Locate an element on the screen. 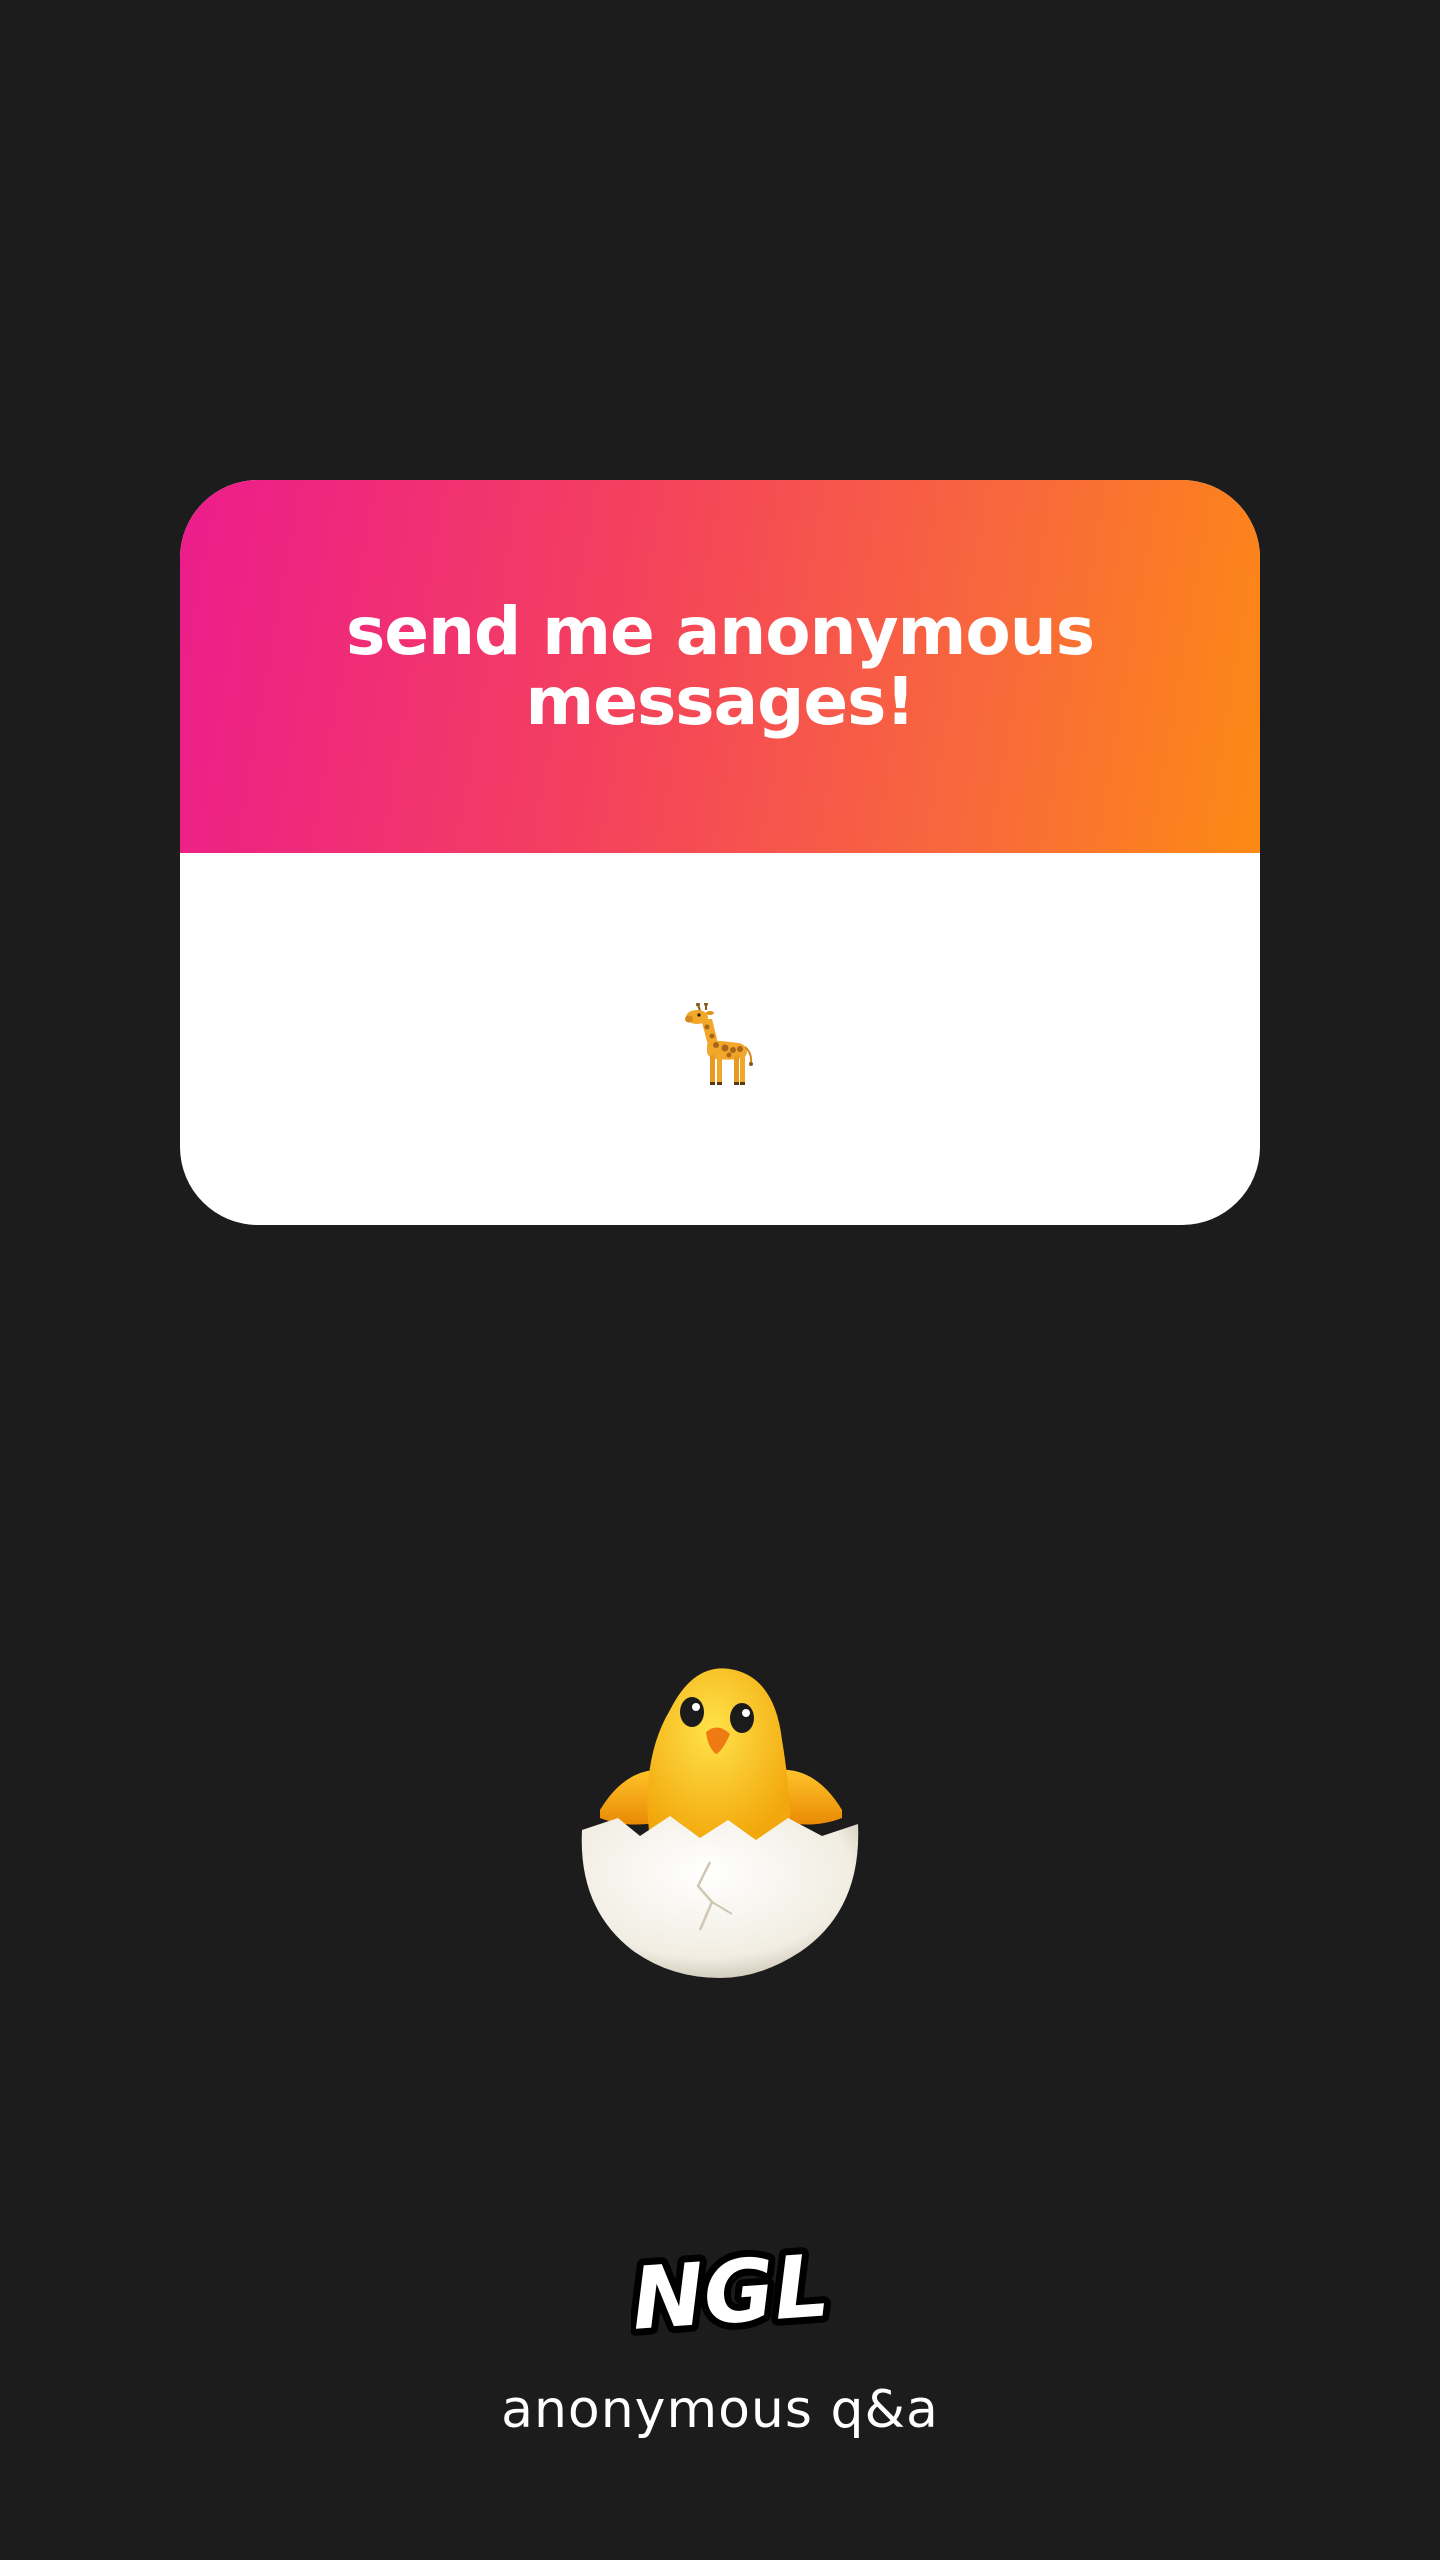  card-title: send me anonymous messages! is located at coordinates (720, 666).